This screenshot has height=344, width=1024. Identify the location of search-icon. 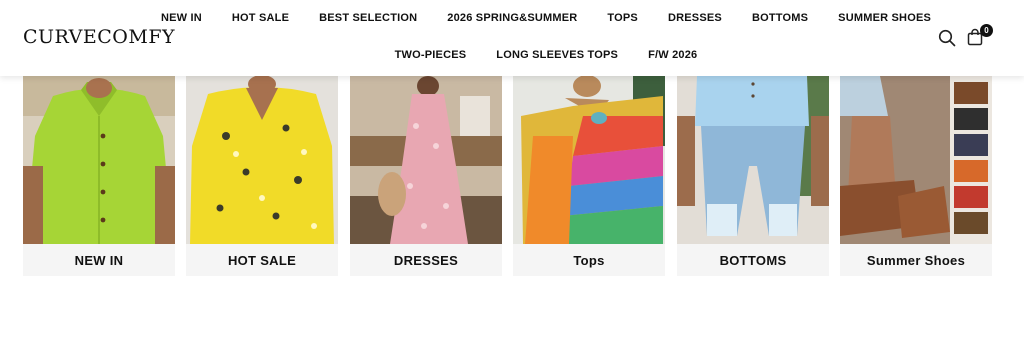
(947, 38).